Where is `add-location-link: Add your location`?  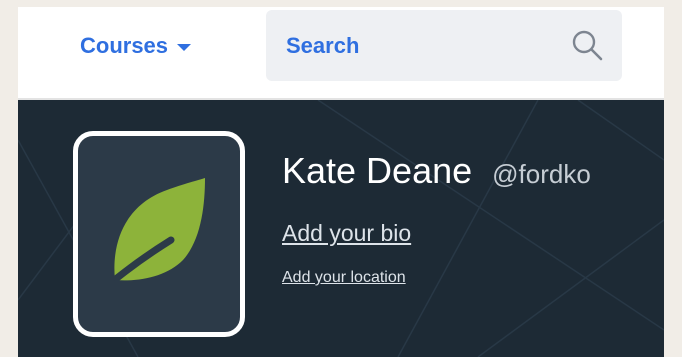
add-location-link: Add your location is located at coordinates (344, 278).